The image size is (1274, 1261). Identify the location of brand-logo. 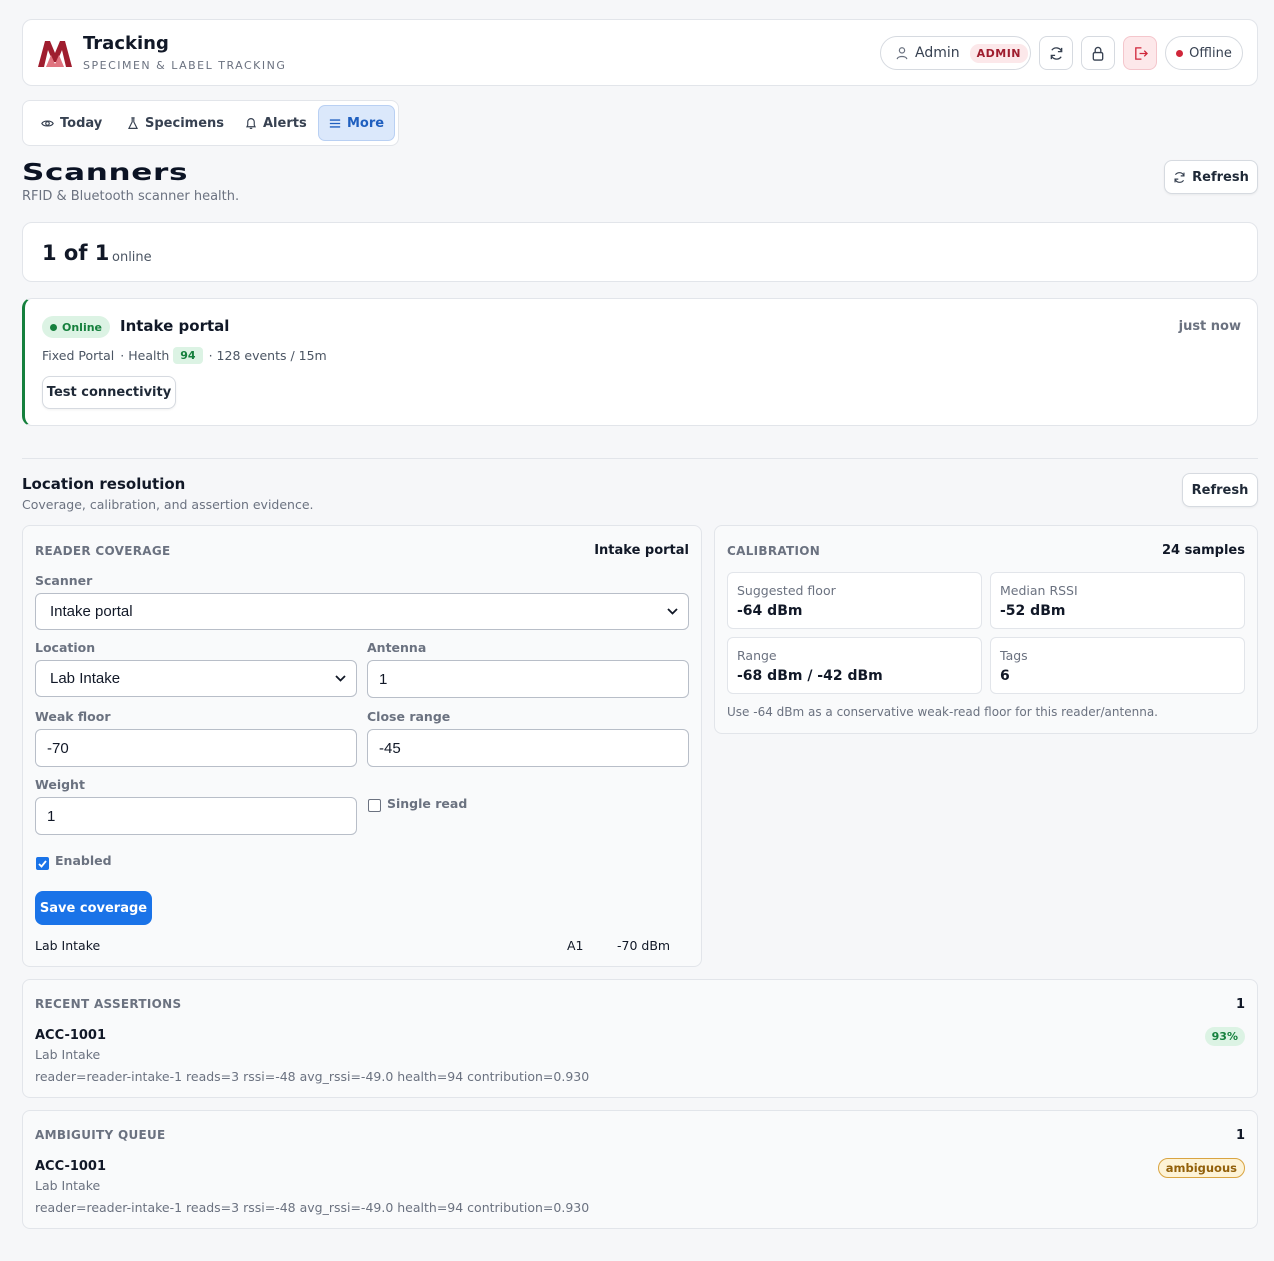
(55, 54).